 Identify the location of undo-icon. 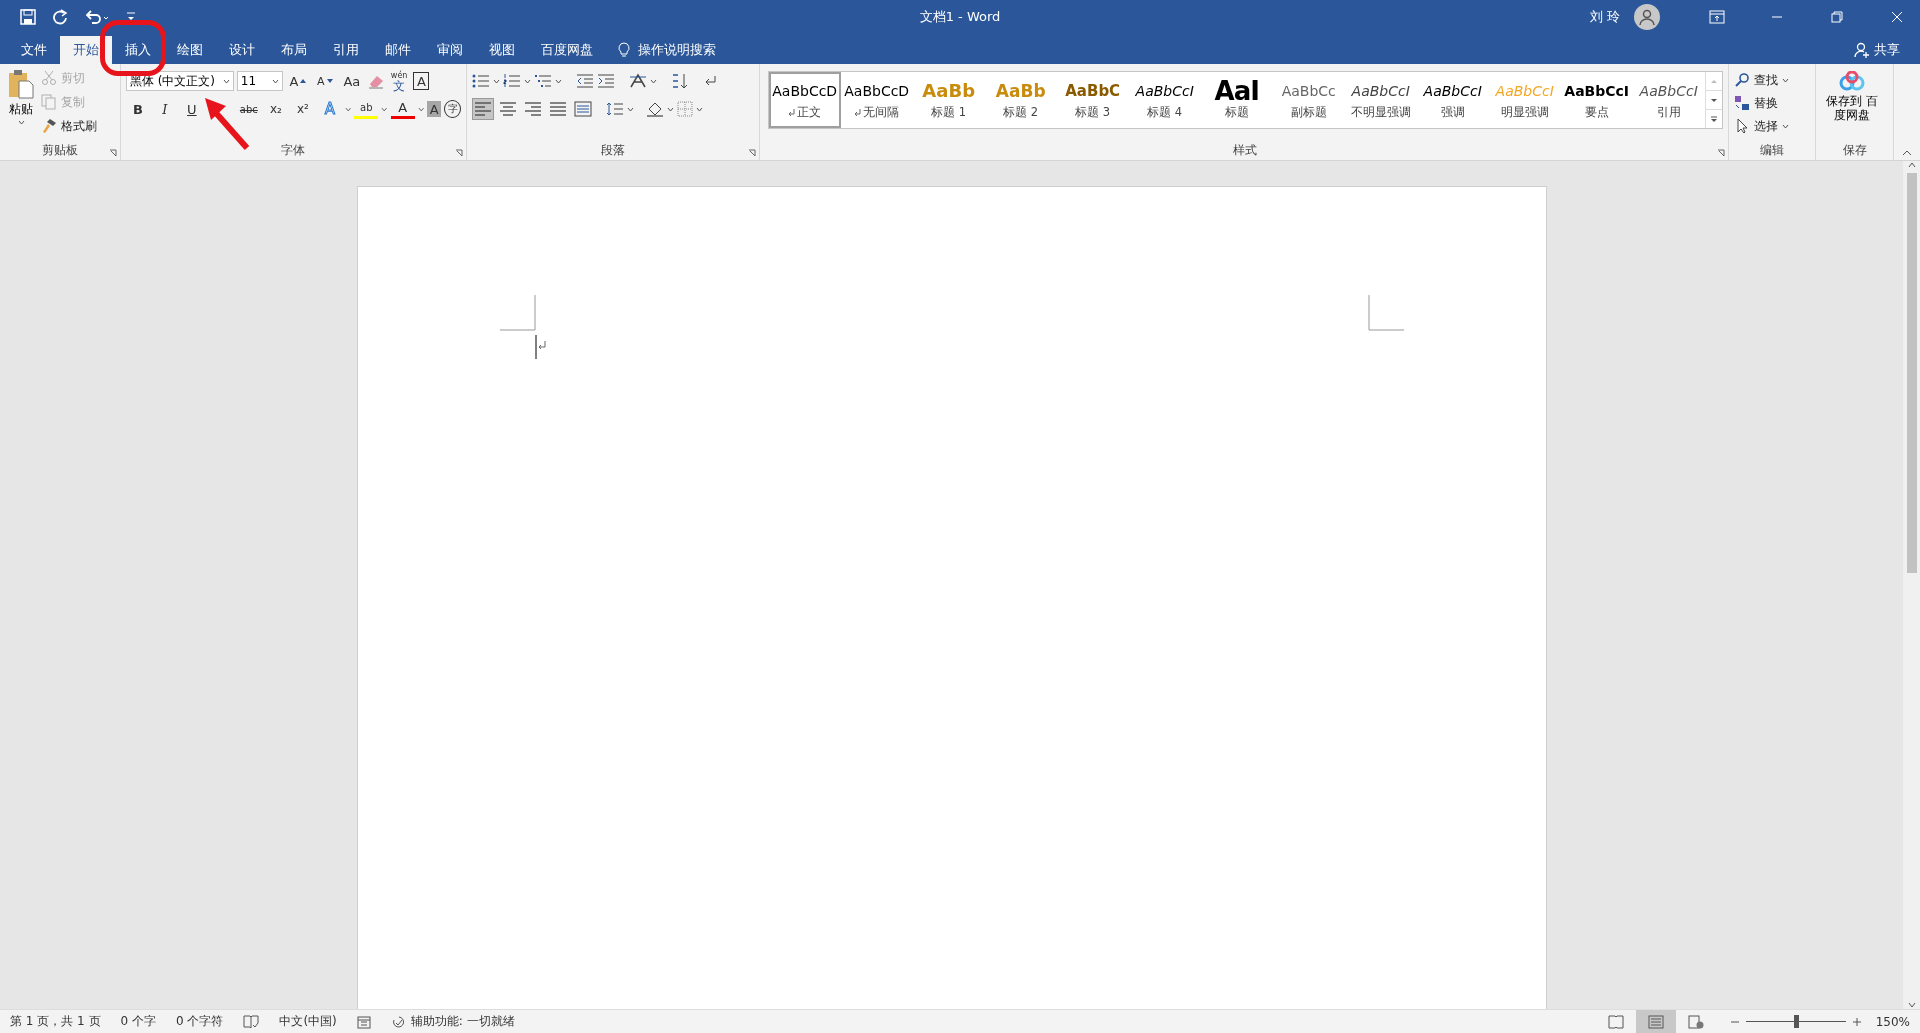
(97, 17).